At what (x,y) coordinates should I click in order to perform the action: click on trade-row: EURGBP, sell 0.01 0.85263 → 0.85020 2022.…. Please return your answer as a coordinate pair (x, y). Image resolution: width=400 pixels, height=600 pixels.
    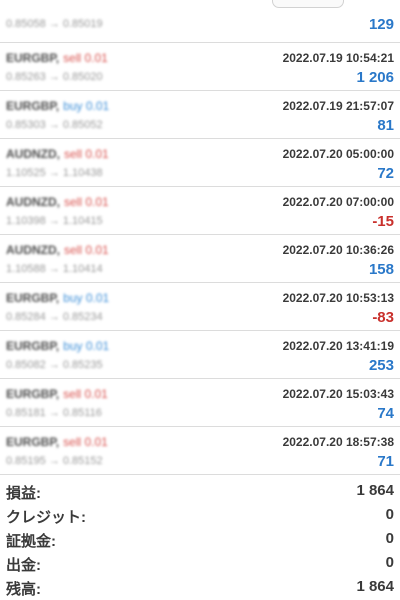
    Looking at the image, I should click on (200, 67).